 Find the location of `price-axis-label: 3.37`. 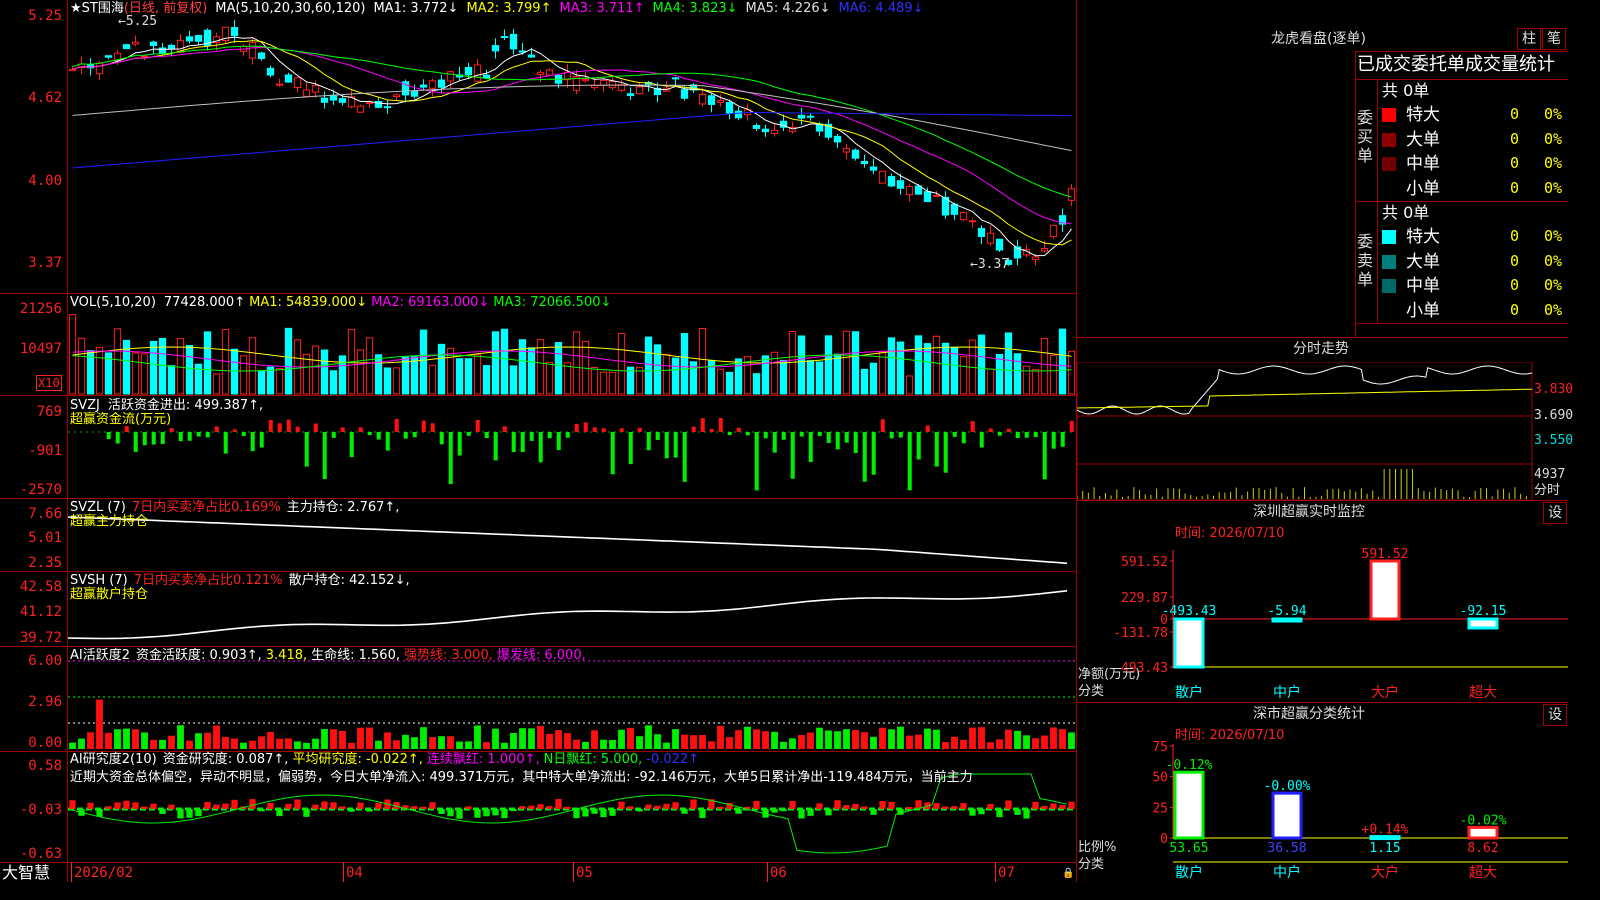

price-axis-label: 3.37 is located at coordinates (45, 263).